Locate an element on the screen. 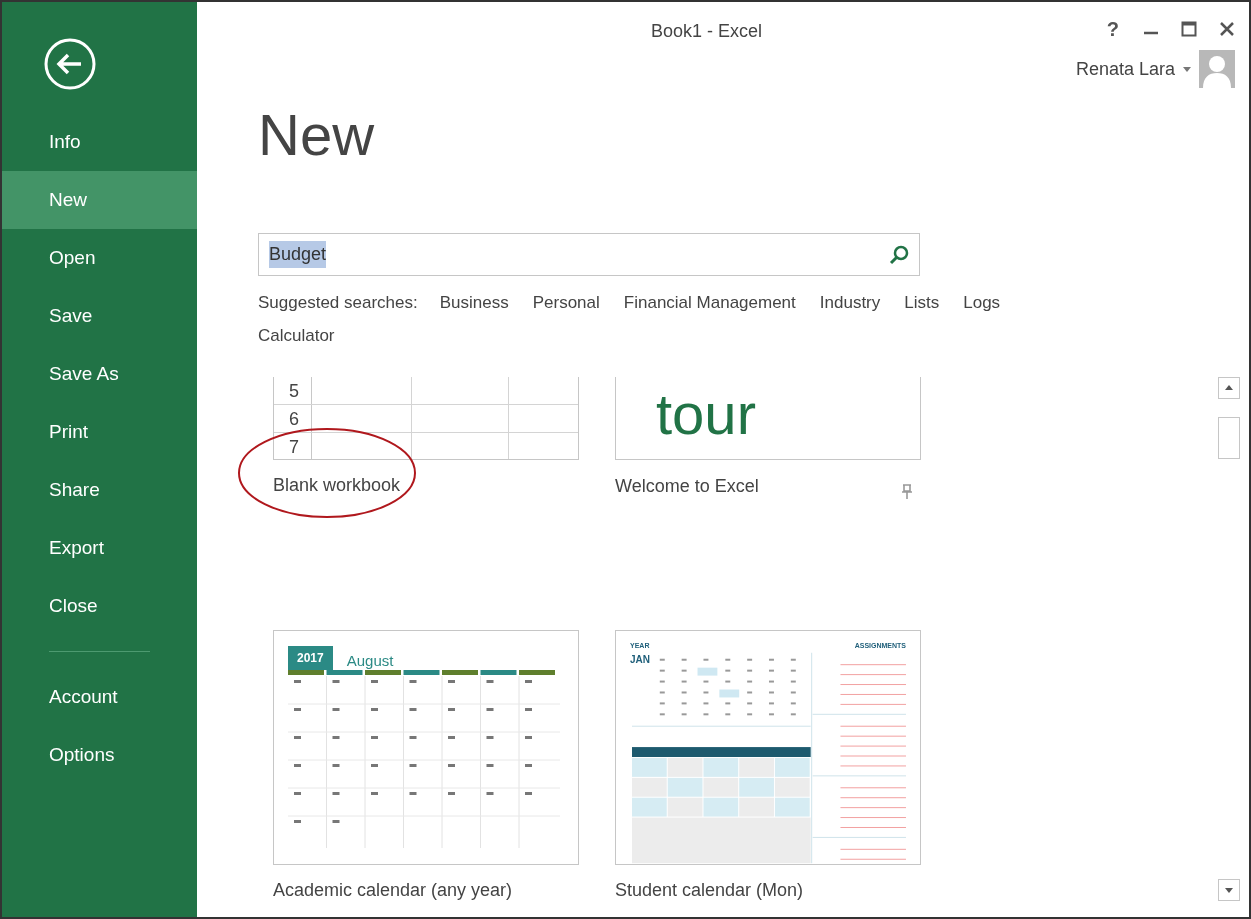  suggested-searches-label: Suggested searches: is located at coordinates (338, 303).